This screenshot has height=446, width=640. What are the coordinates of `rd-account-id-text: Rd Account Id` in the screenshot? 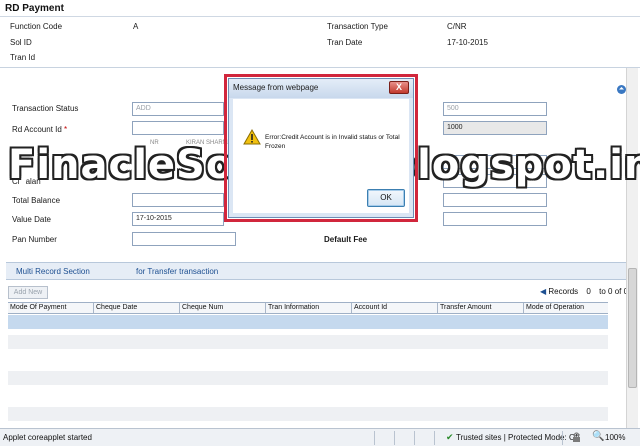 It's located at (37, 129).